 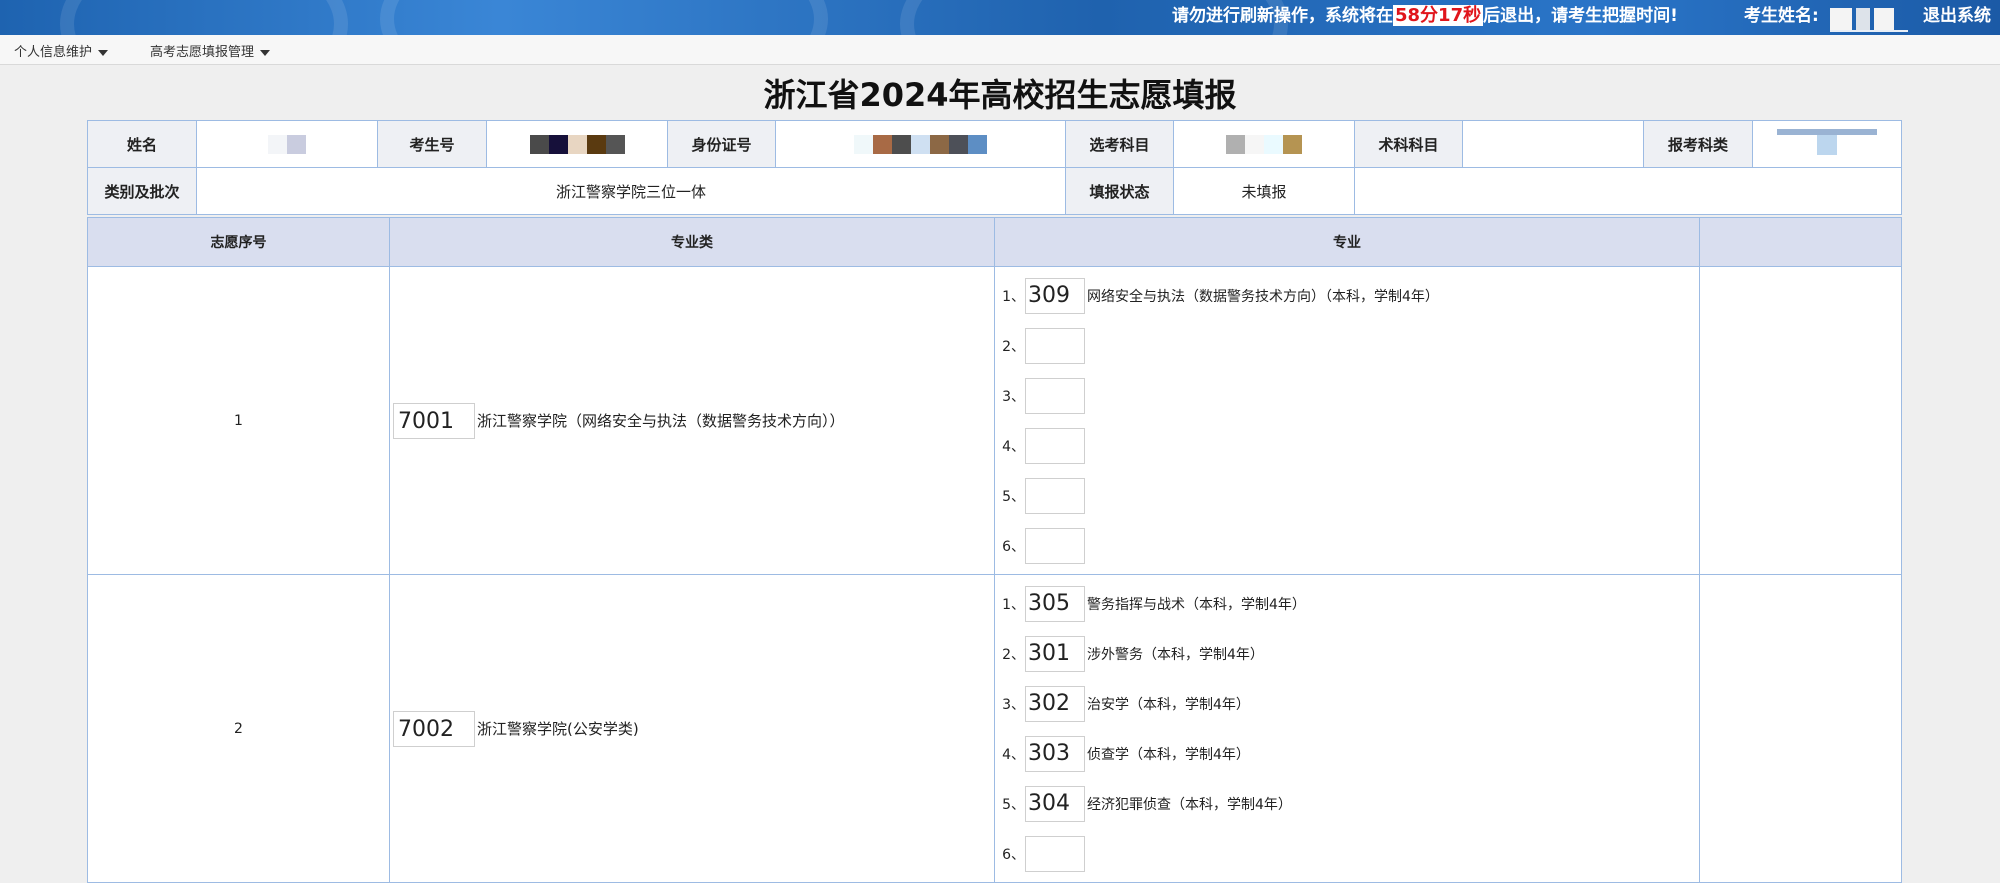 What do you see at coordinates (1869, 20) in the screenshot?
I see `candidate-name-redacted` at bounding box center [1869, 20].